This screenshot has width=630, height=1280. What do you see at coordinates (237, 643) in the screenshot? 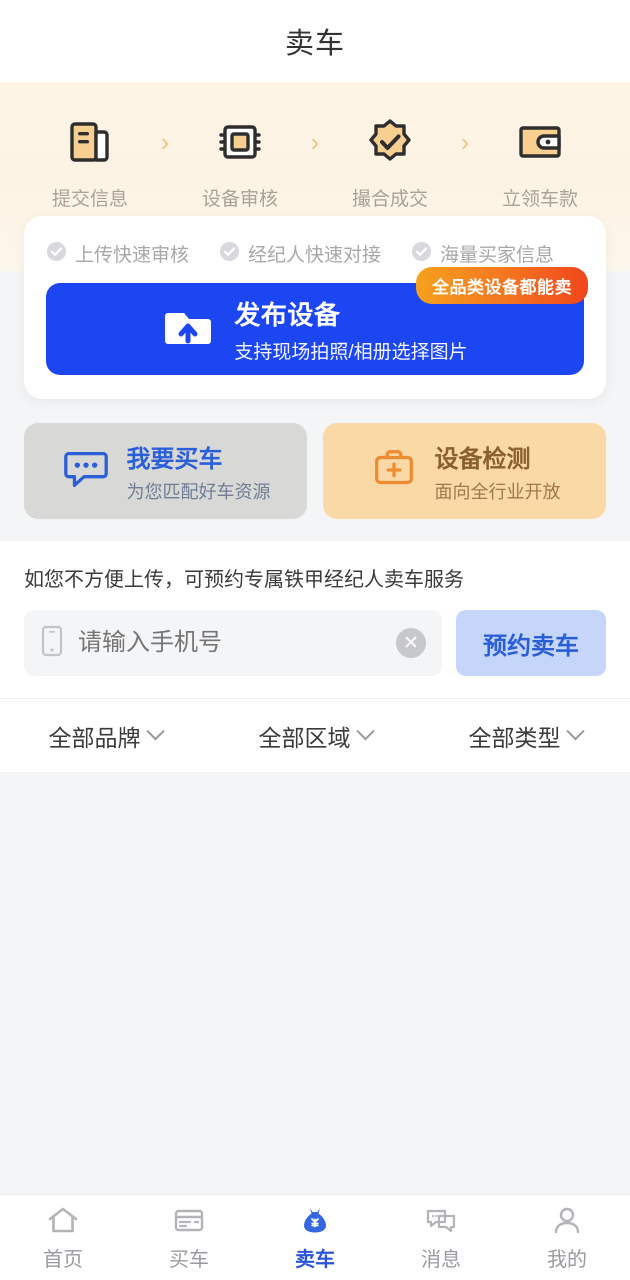
I see `phone-input` at bounding box center [237, 643].